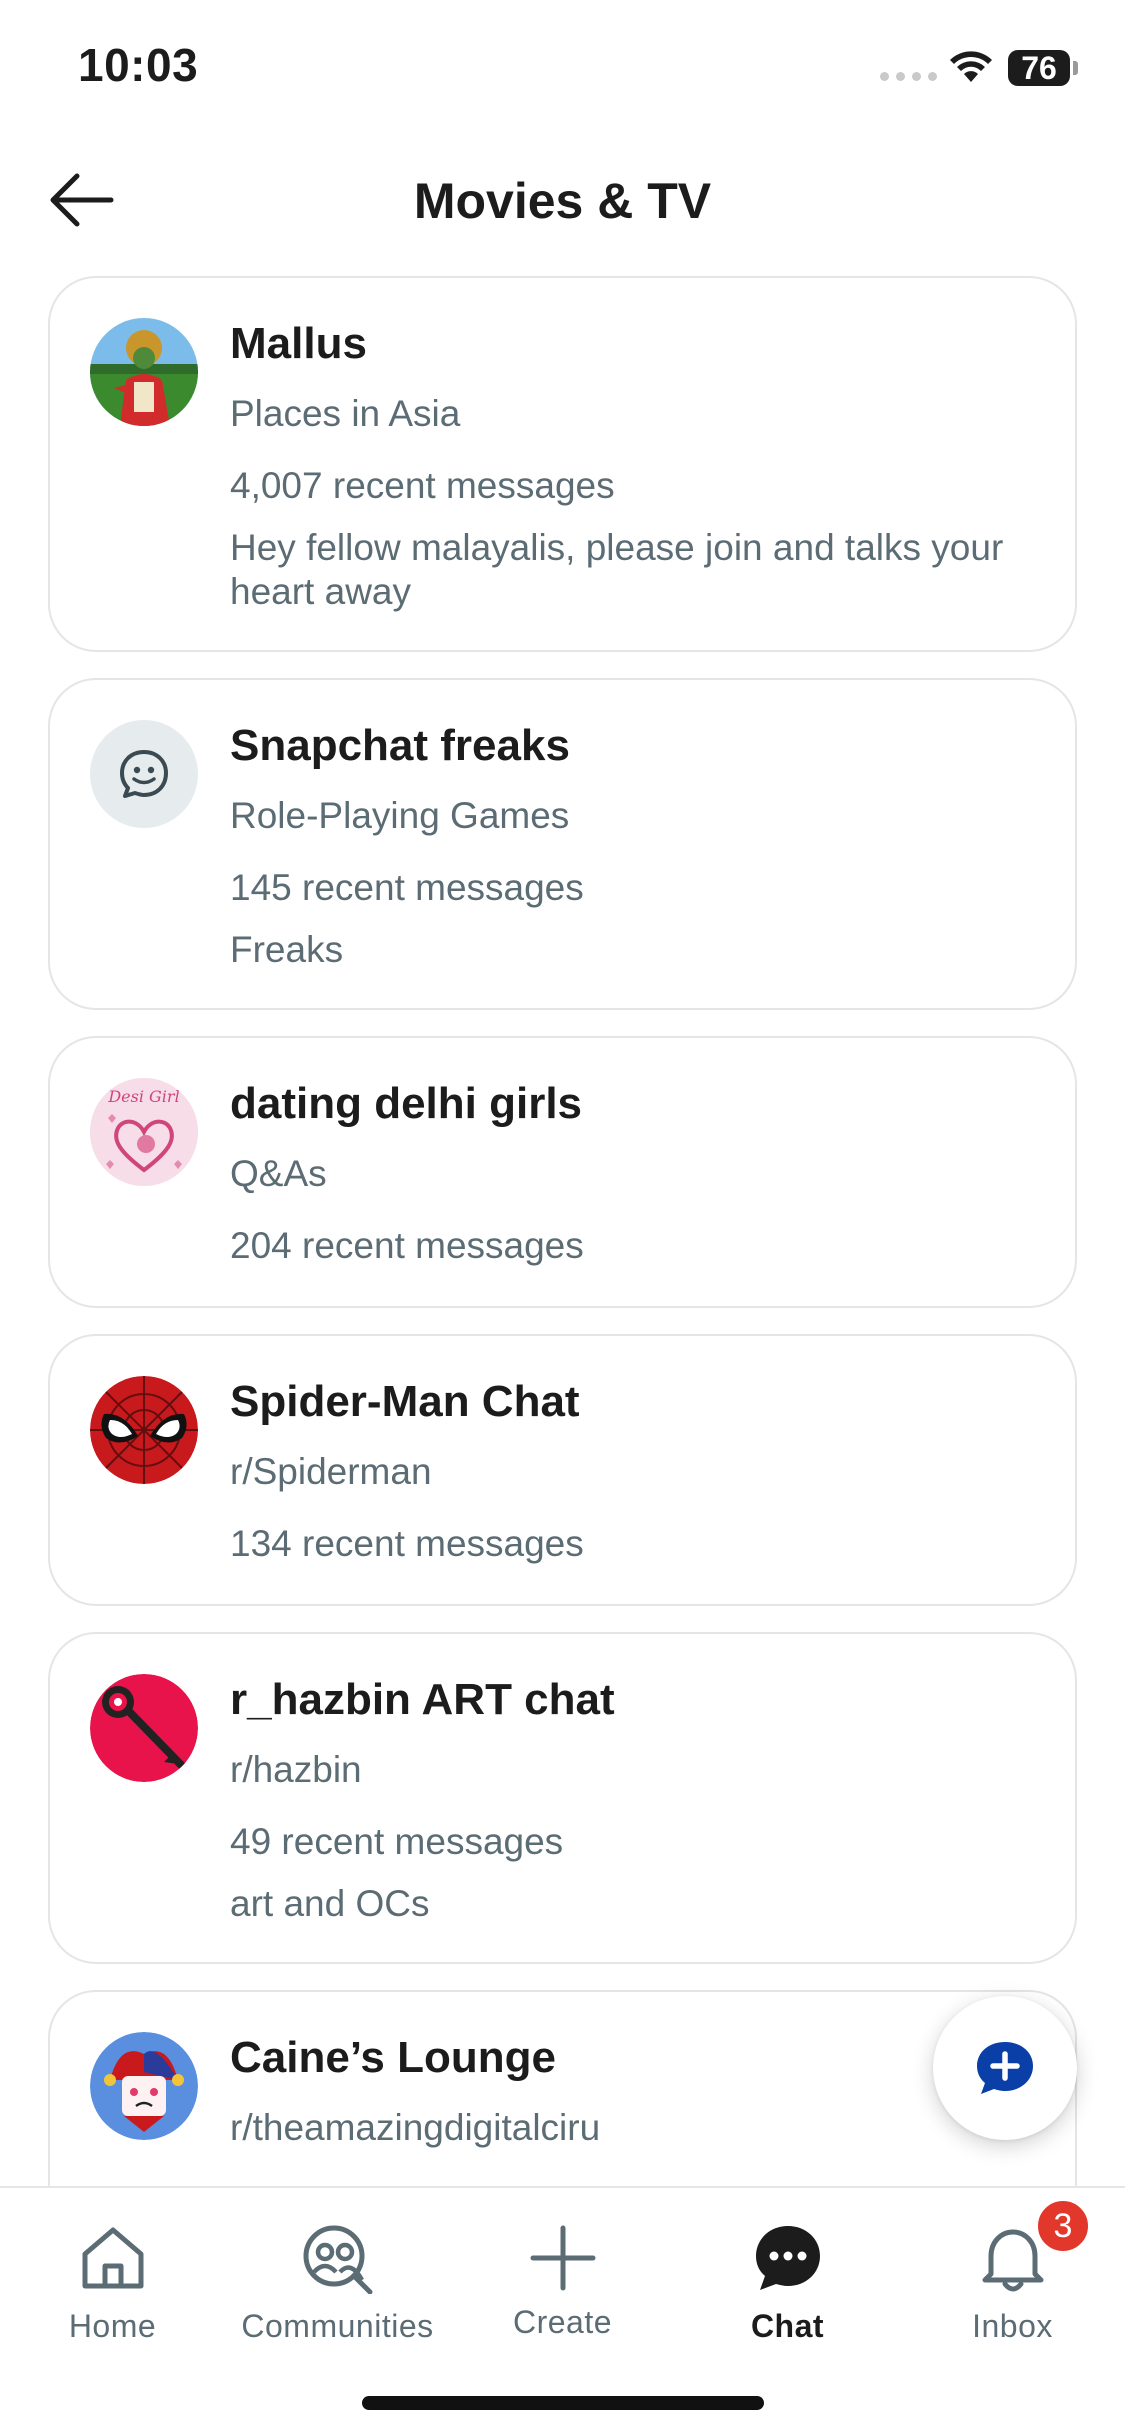  Describe the element at coordinates (563, 2258) in the screenshot. I see `plus-icon` at that location.